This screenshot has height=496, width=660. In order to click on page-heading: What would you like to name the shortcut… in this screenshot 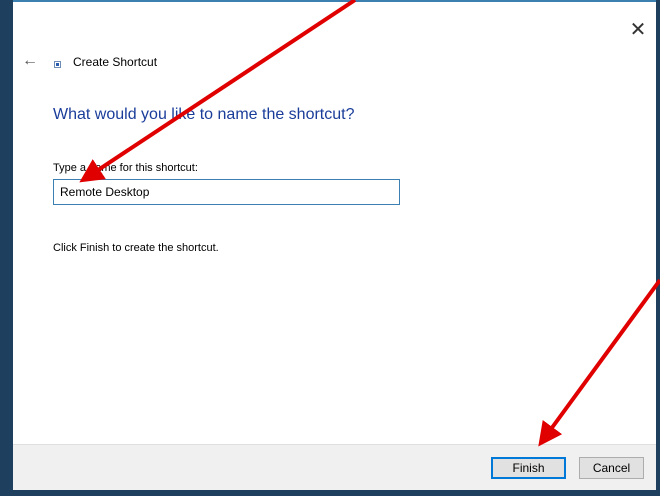, I will do `click(204, 114)`.